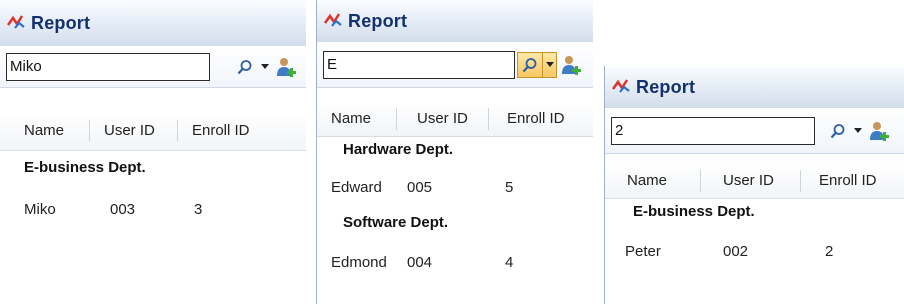 This screenshot has height=304, width=904. What do you see at coordinates (829, 251) in the screenshot?
I see `cell-enroll-id: 2` at bounding box center [829, 251].